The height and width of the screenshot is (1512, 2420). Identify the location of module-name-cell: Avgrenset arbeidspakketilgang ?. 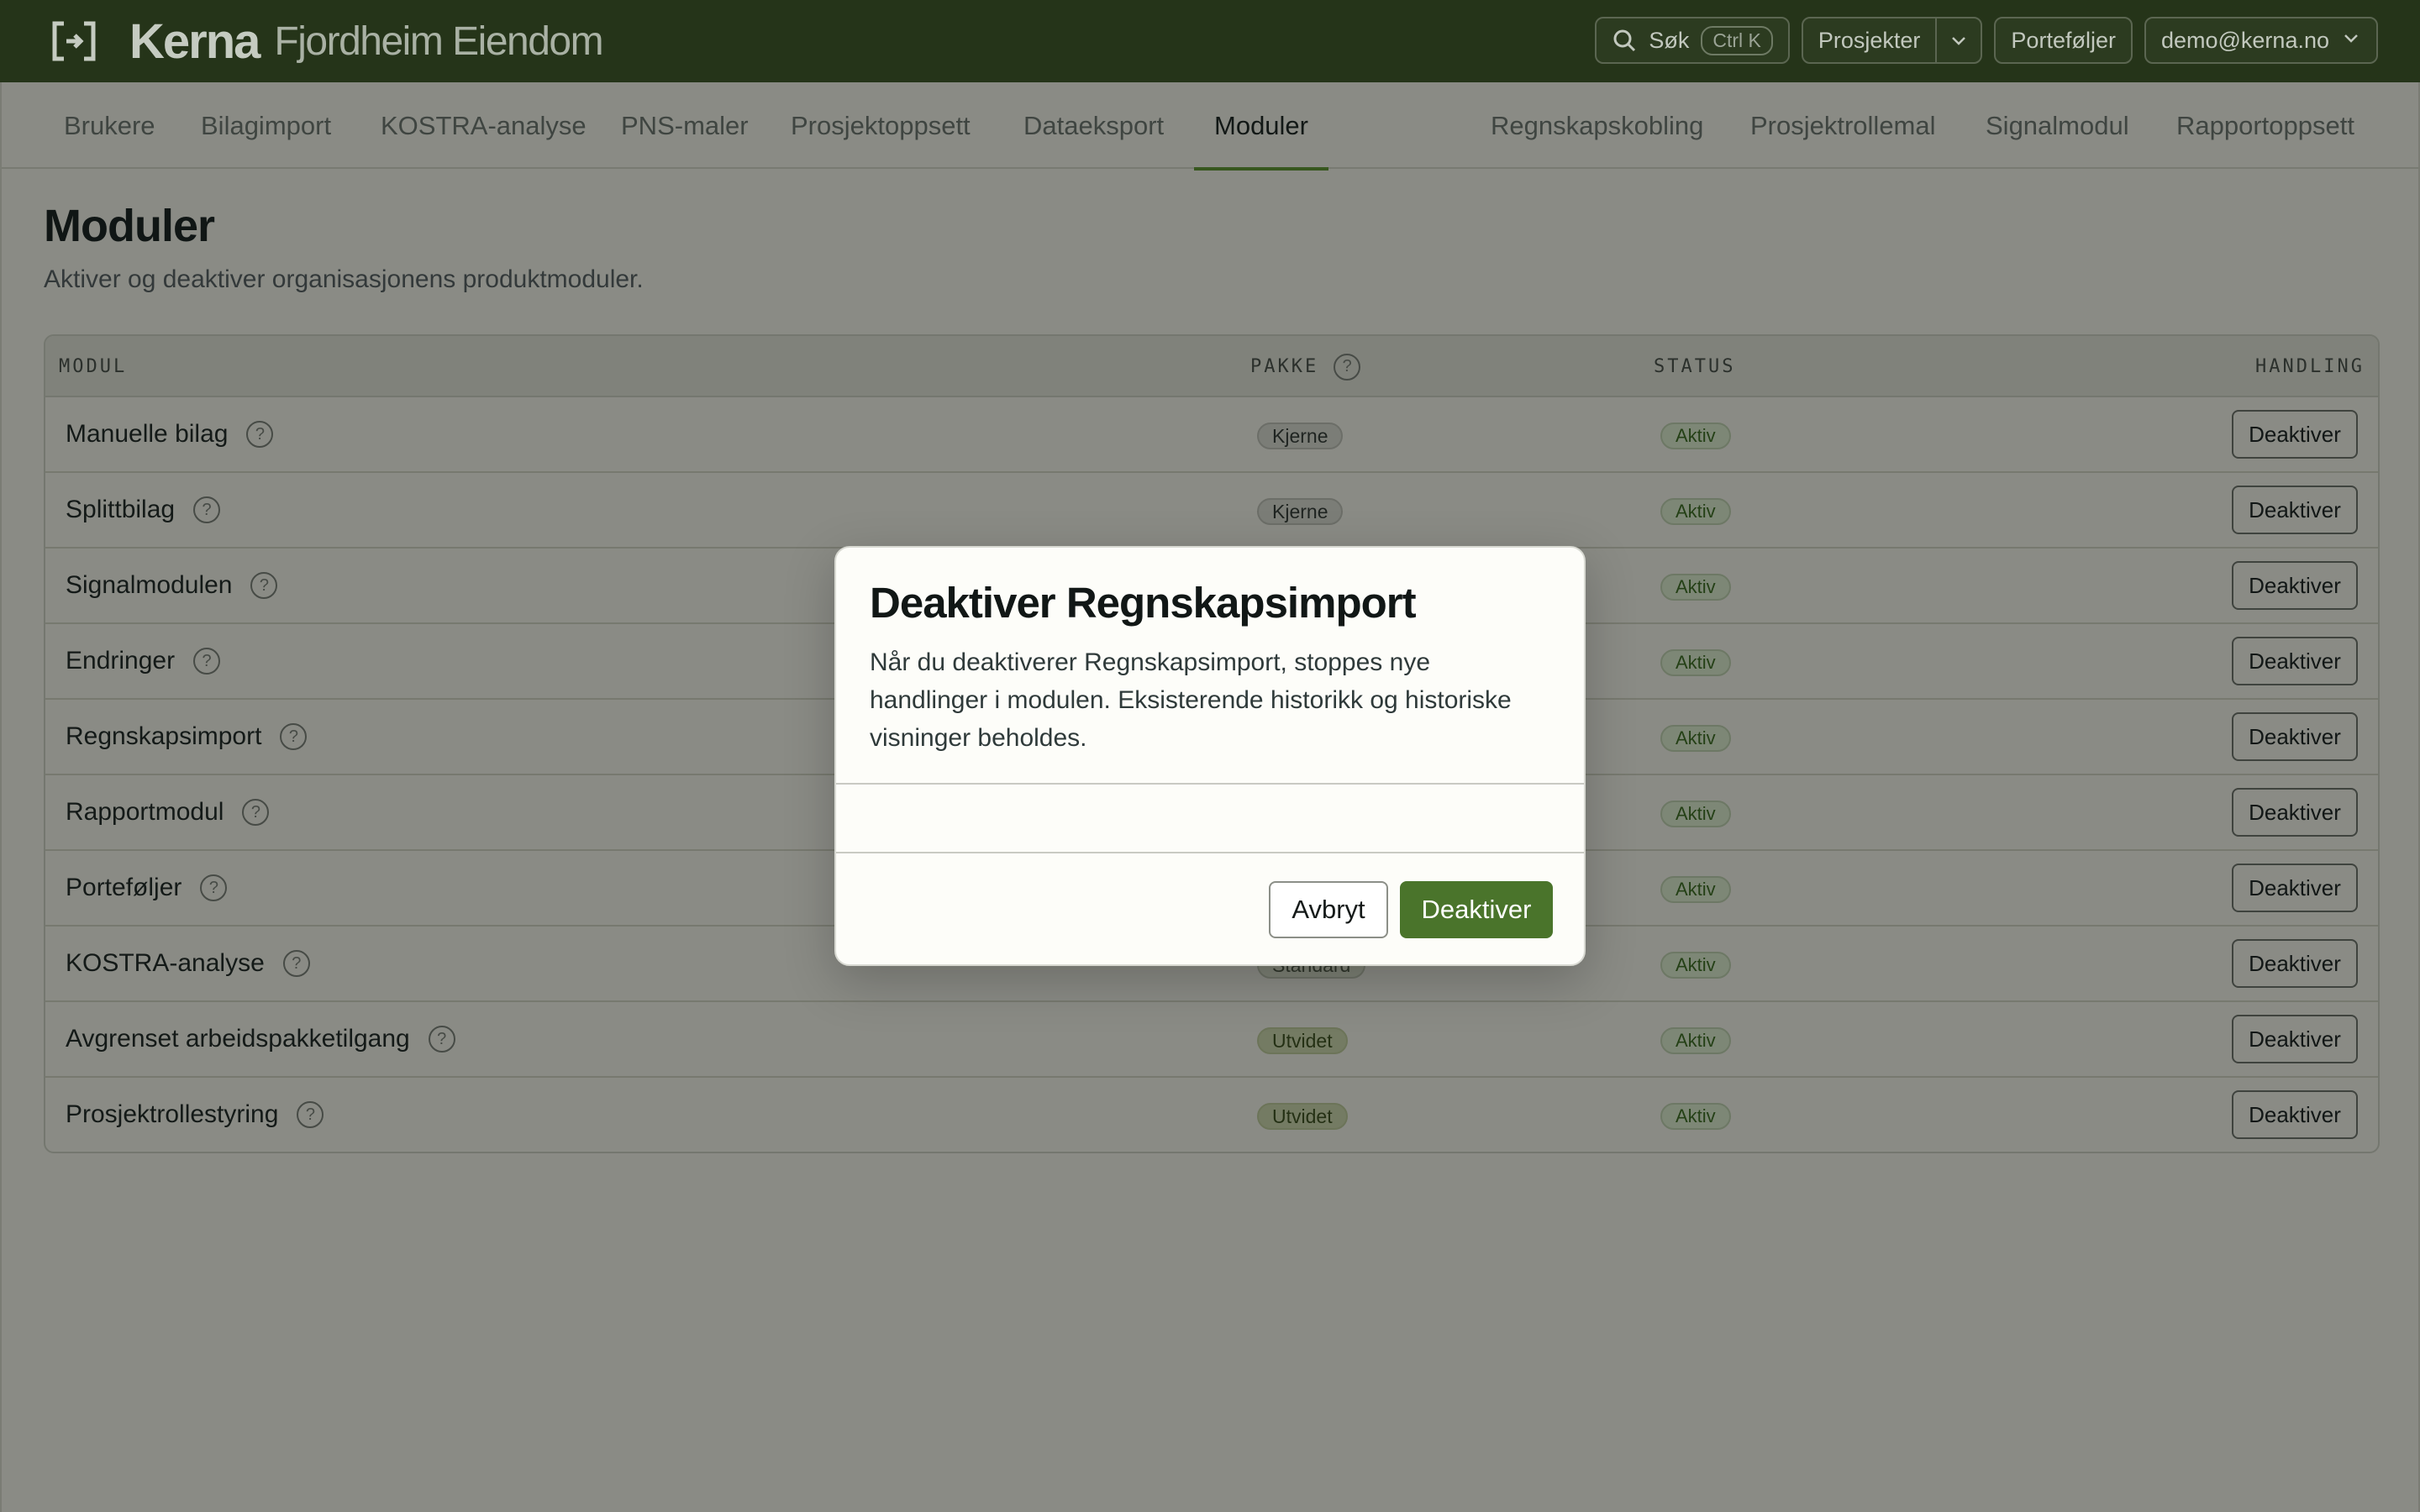
(261, 1039).